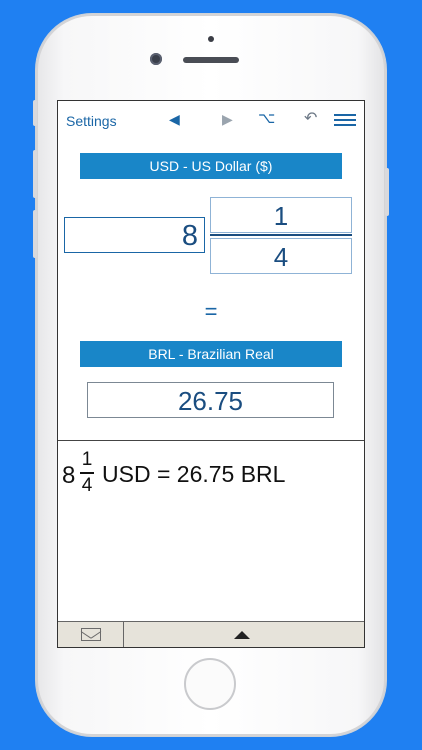 The width and height of the screenshot is (422, 750). Describe the element at coordinates (194, 474) in the screenshot. I see `expression-text: USD = 26.75 BRL` at that location.